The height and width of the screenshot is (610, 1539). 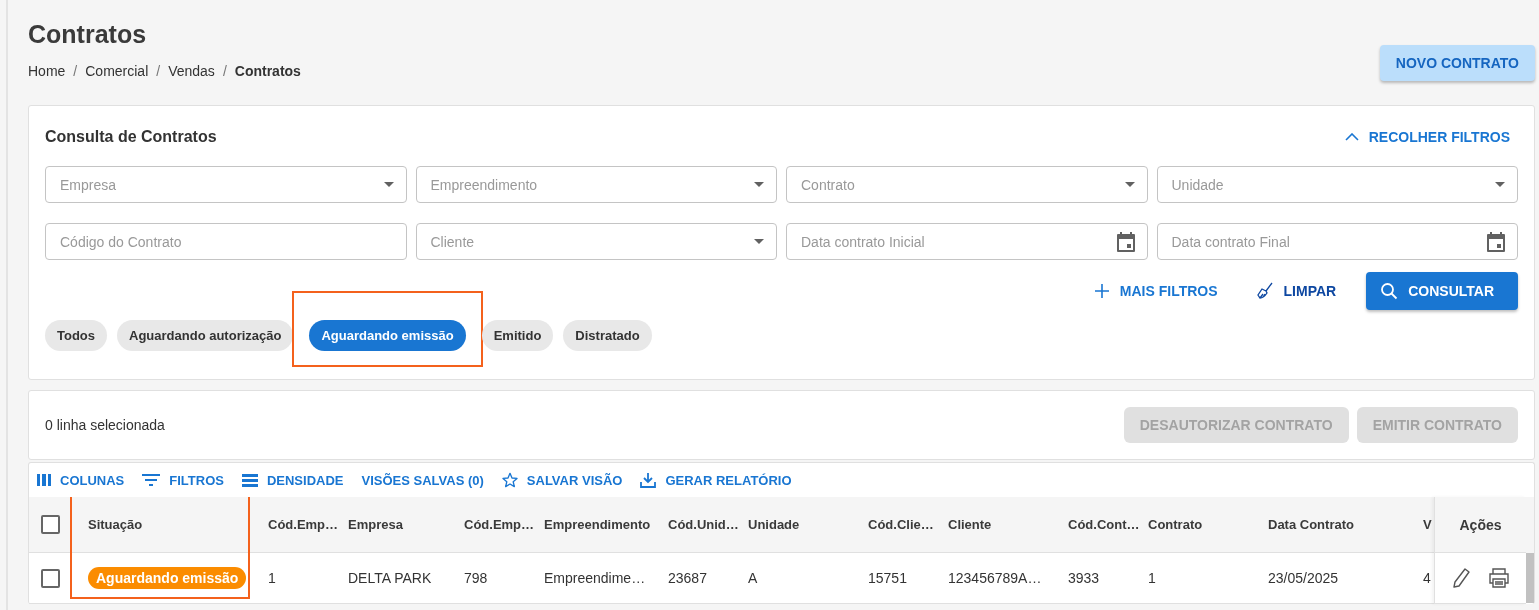 I want to click on breadcrumb-link: Home, so click(x=47, y=71).